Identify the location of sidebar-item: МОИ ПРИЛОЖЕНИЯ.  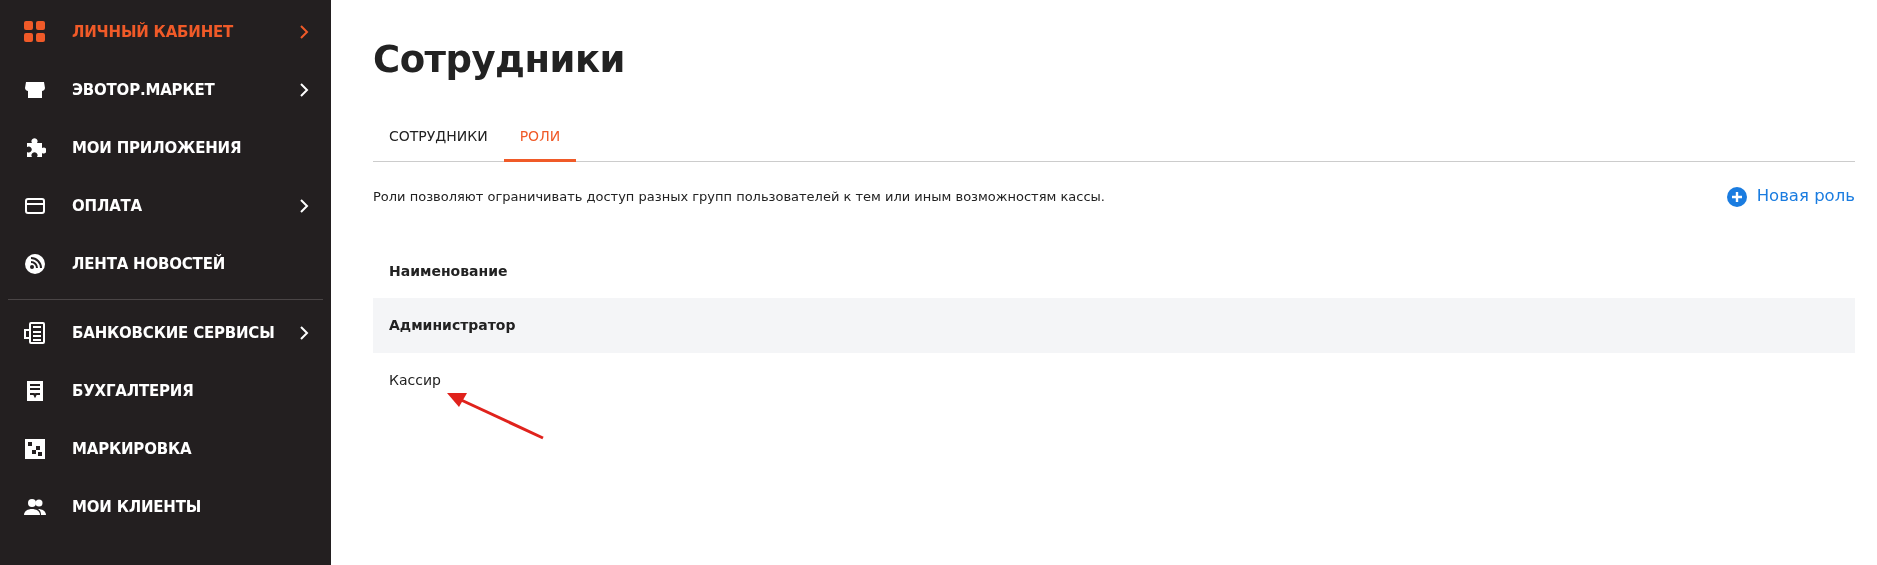
(165, 148).